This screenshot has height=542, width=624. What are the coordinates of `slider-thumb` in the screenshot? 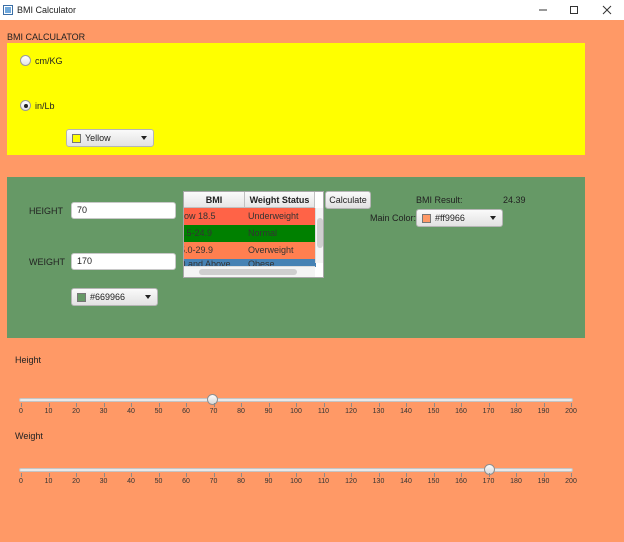 It's located at (490, 469).